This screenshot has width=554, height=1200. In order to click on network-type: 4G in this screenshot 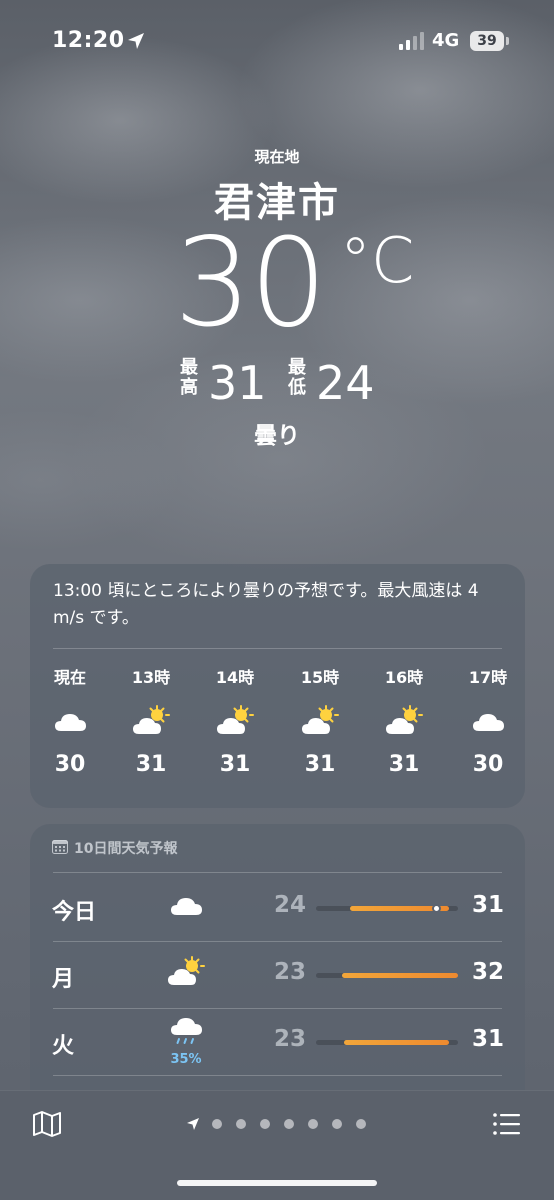, I will do `click(446, 40)`.